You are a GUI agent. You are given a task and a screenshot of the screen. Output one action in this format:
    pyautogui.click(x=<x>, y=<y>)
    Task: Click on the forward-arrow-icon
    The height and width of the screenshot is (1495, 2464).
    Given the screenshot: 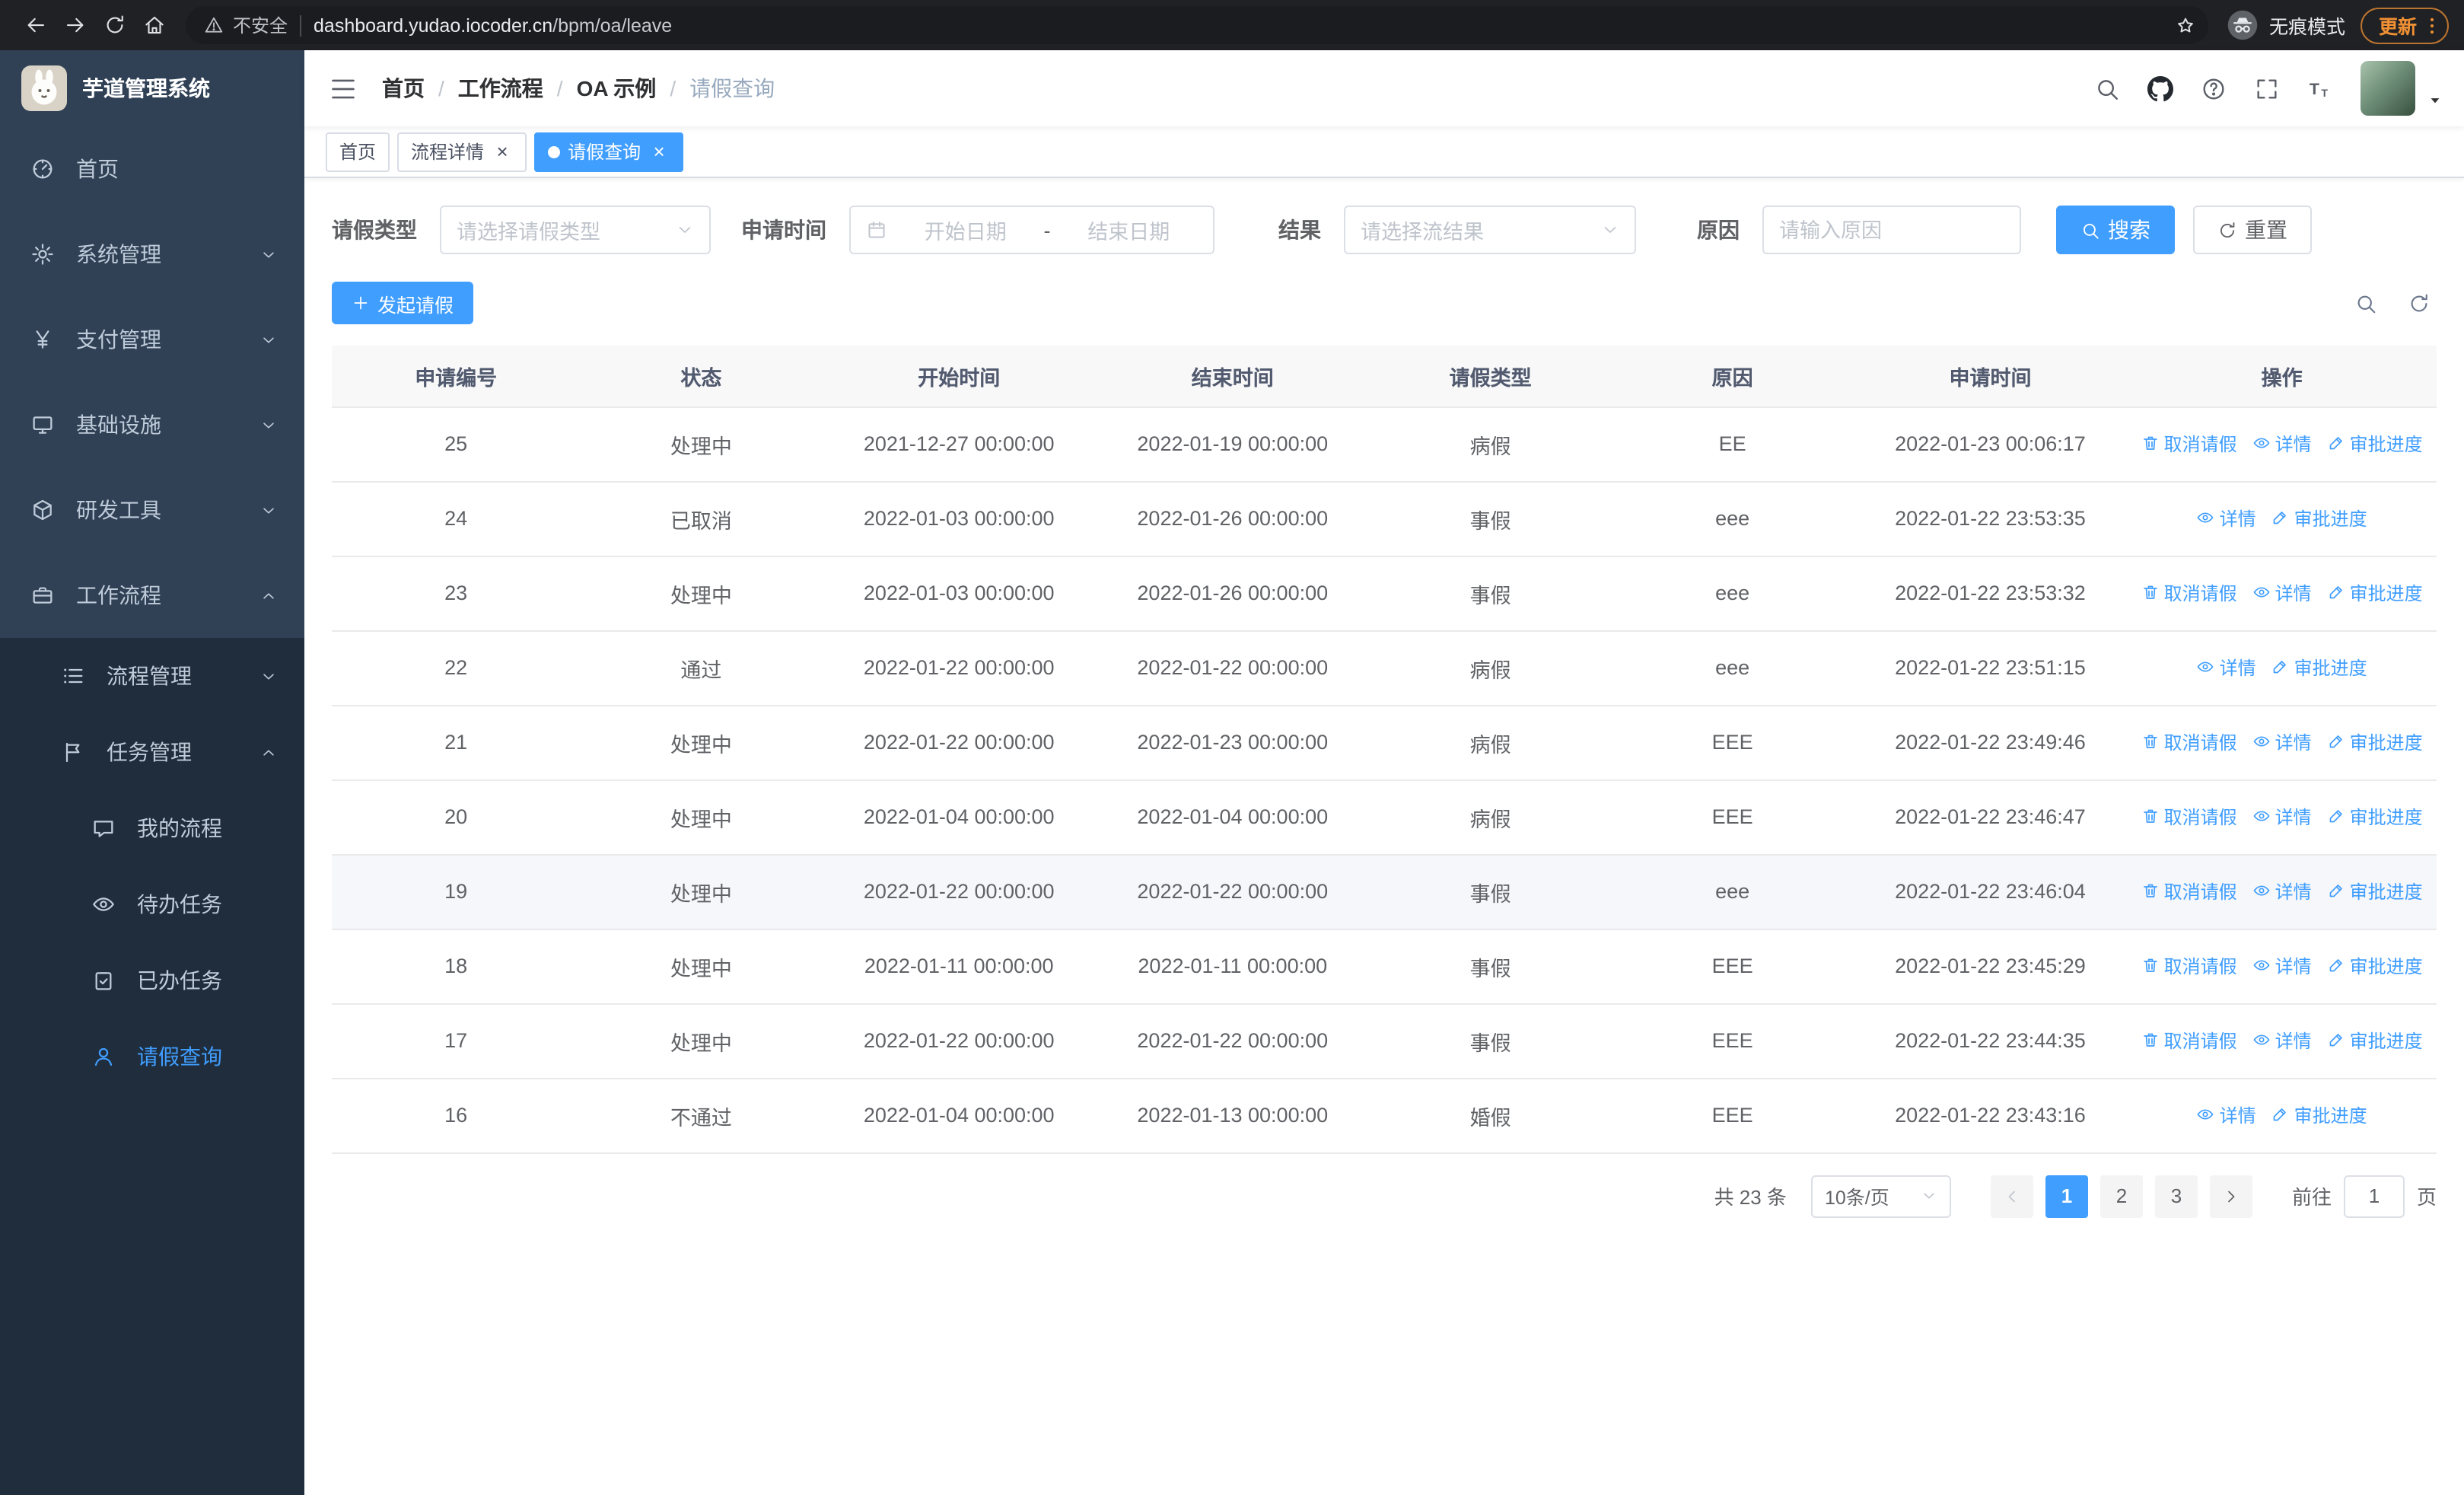 What is the action you would take?
    pyautogui.click(x=74, y=26)
    